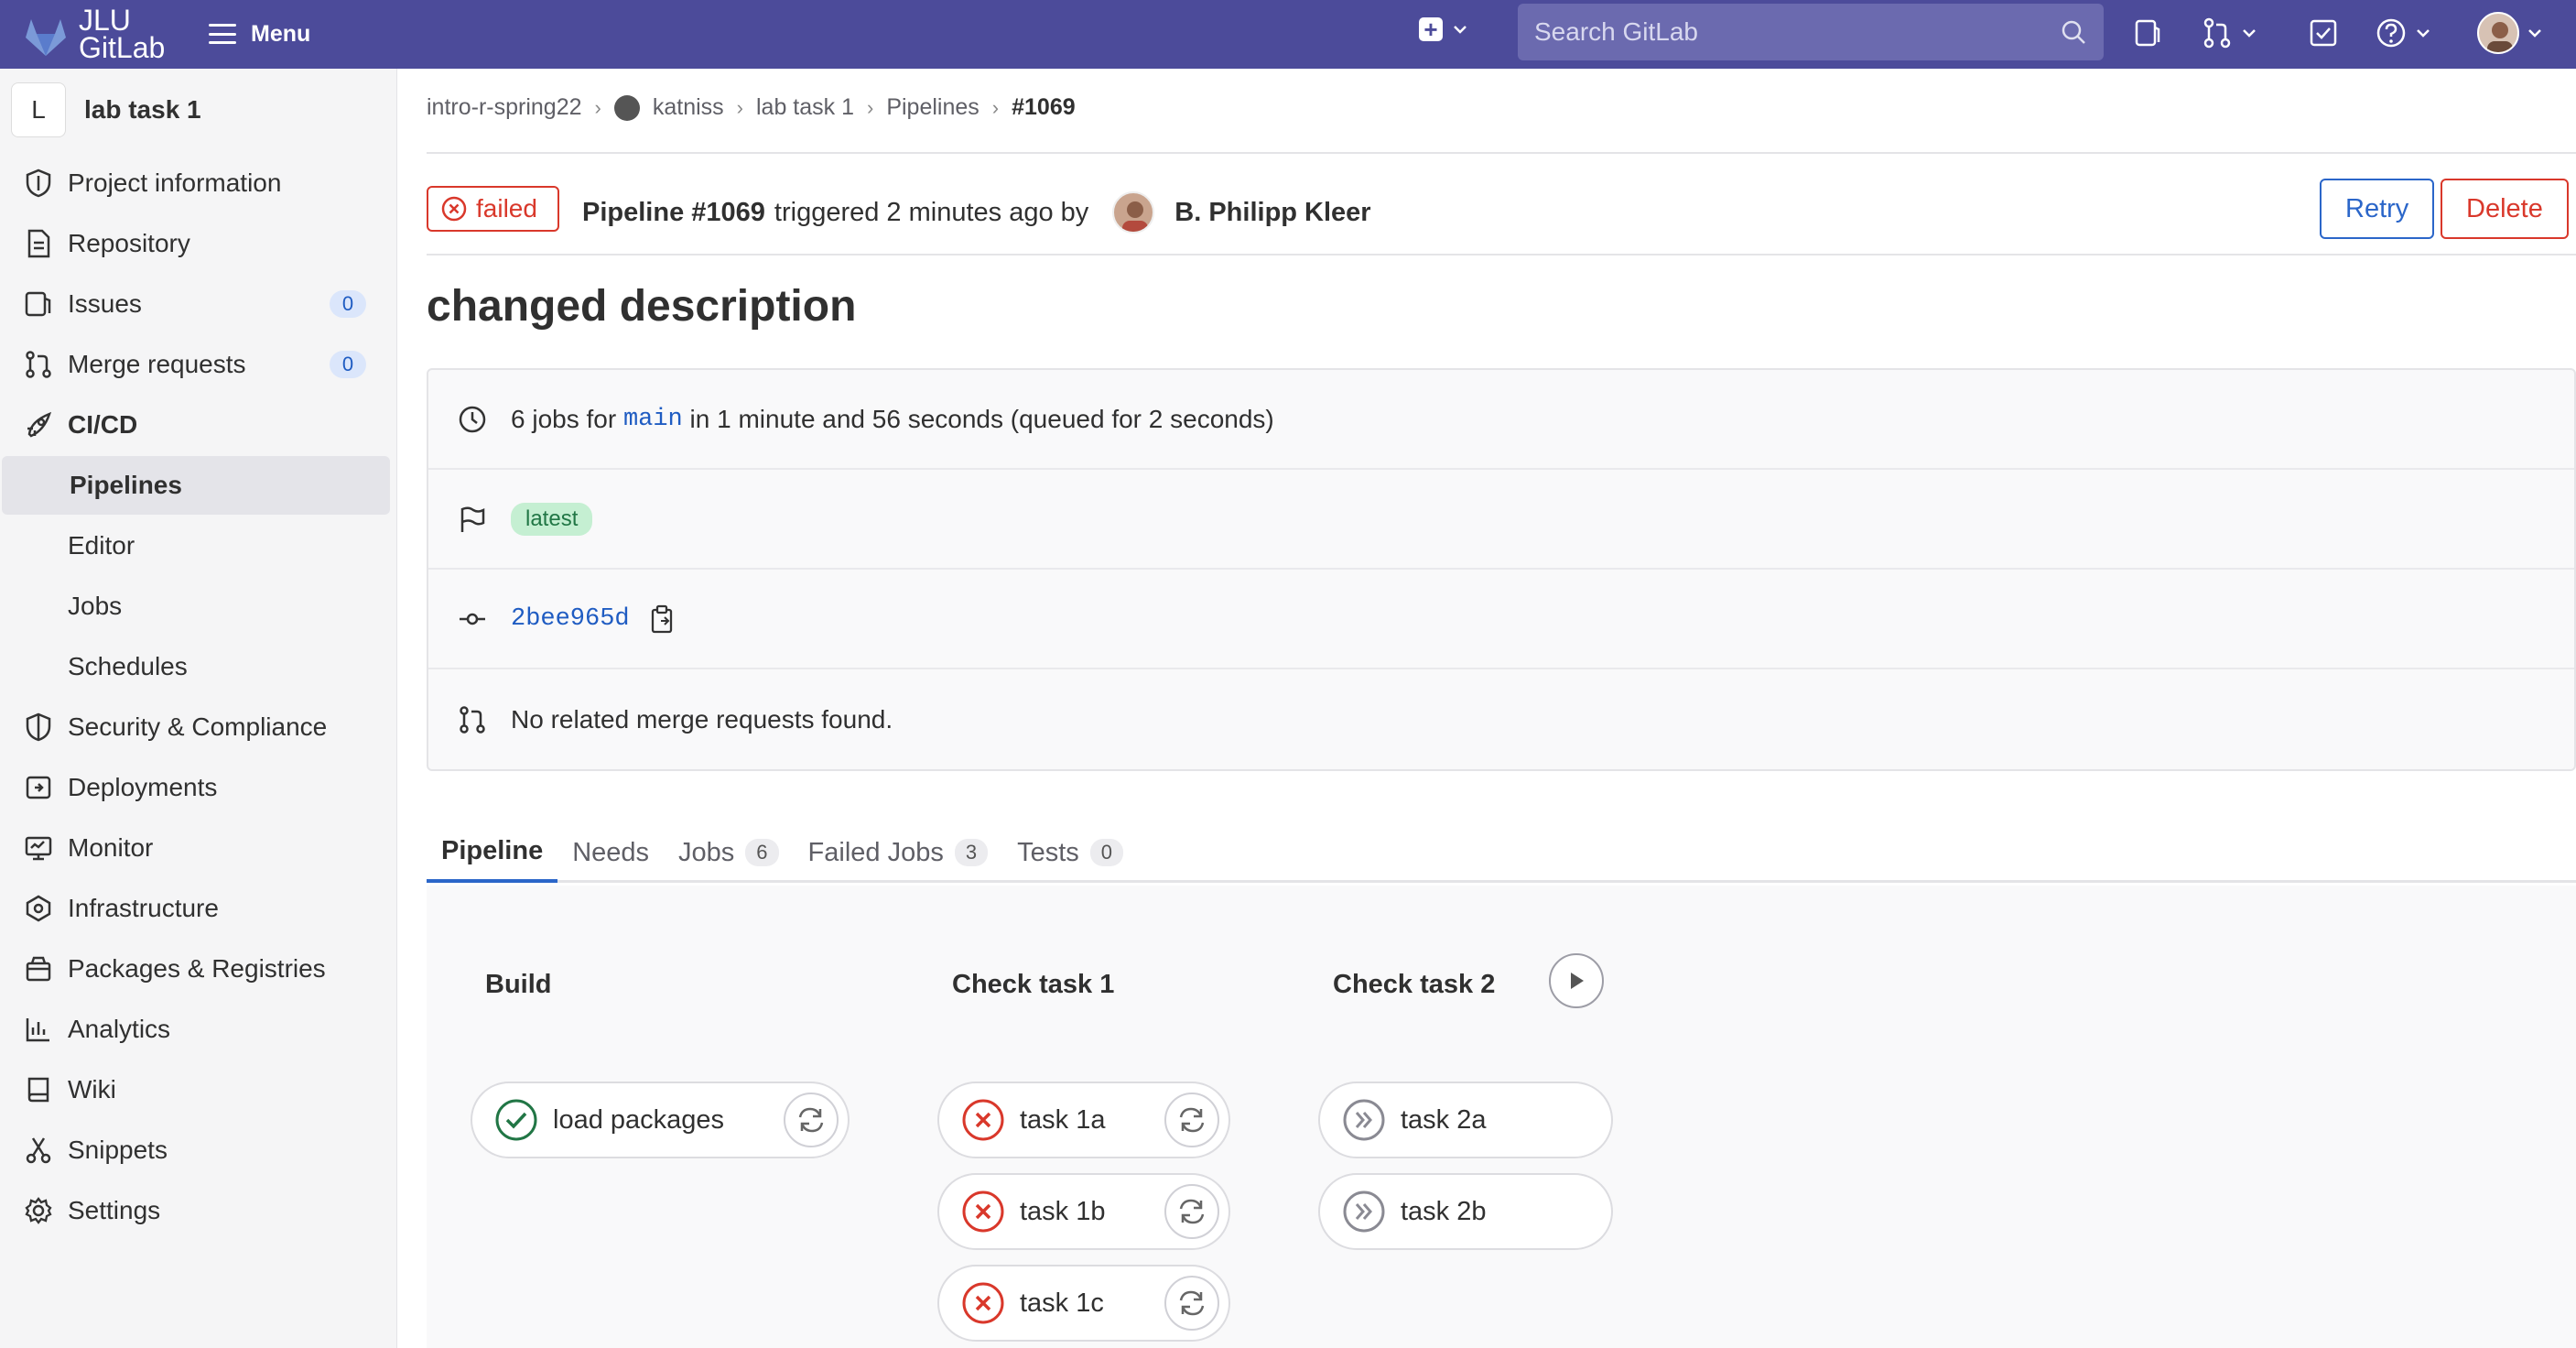 This screenshot has width=2576, height=1348. What do you see at coordinates (507, 208) in the screenshot?
I see `status-label: failed` at bounding box center [507, 208].